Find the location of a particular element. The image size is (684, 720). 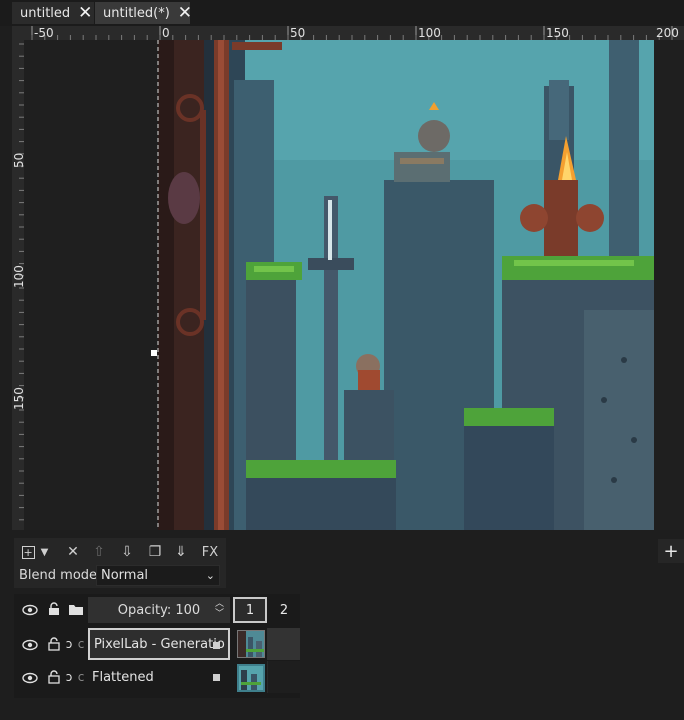

layer-name: PixelLab - Generatio is located at coordinates (159, 644).